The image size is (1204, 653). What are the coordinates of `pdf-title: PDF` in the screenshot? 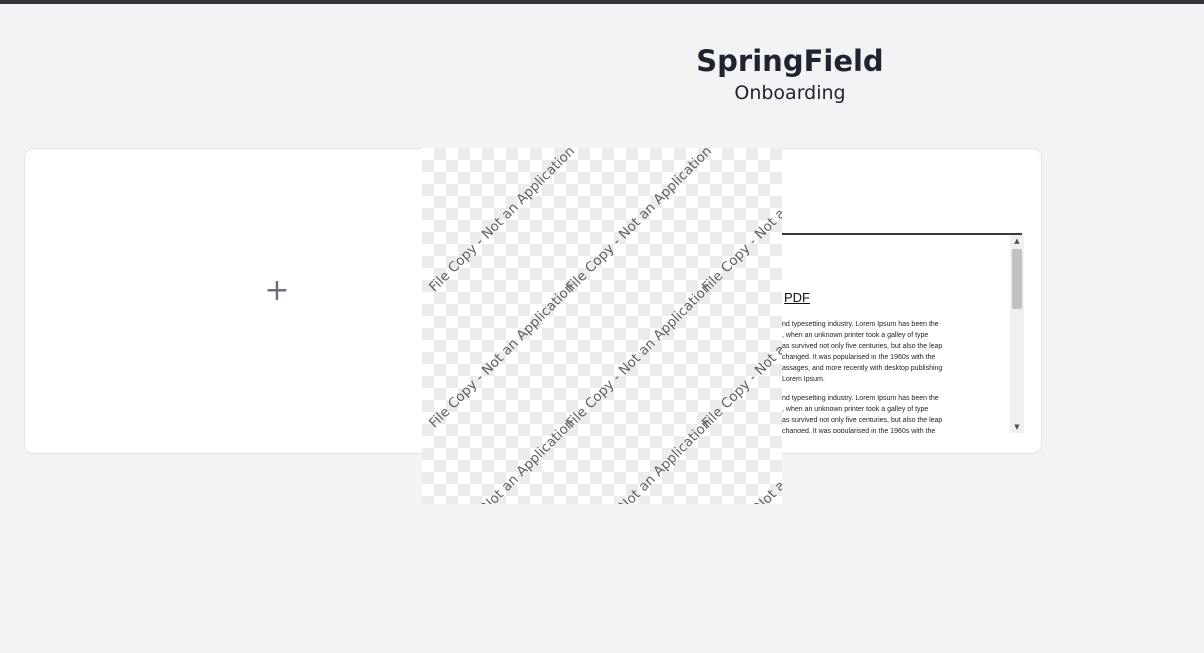 It's located at (797, 297).